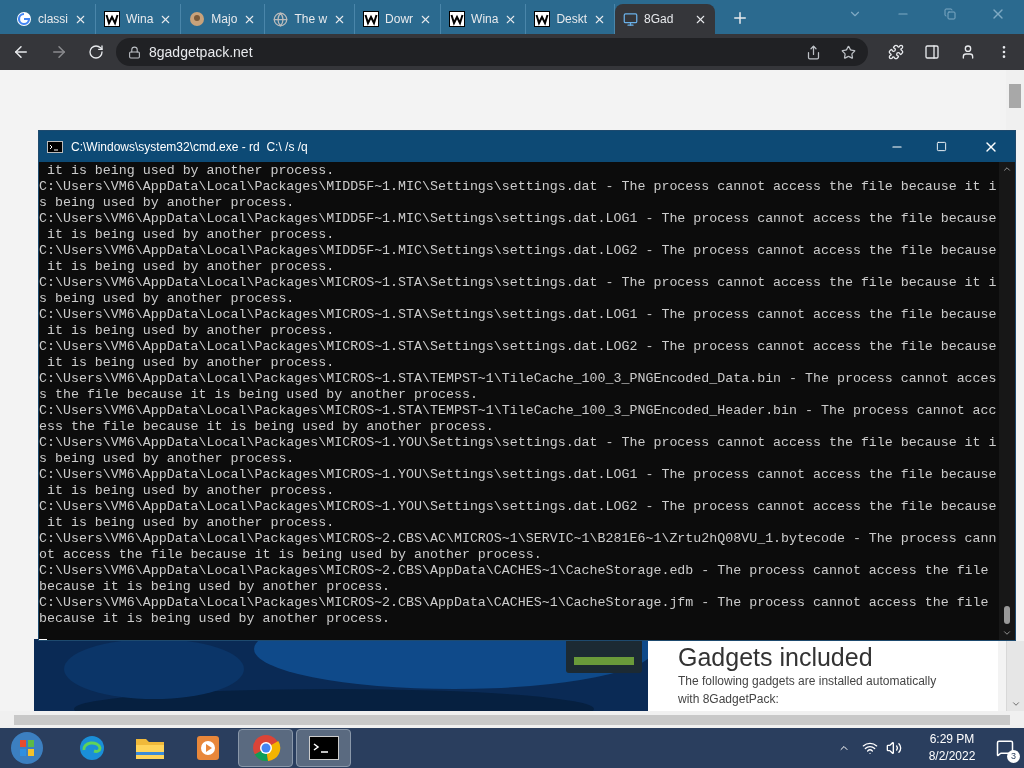  Describe the element at coordinates (518, 315) in the screenshot. I see `console-line: C:\Users\VM6\AppData\Local\Packages\MICROS~1.STA\Settings\settings.dat.LOG1 - The process cannot access the file because` at that location.